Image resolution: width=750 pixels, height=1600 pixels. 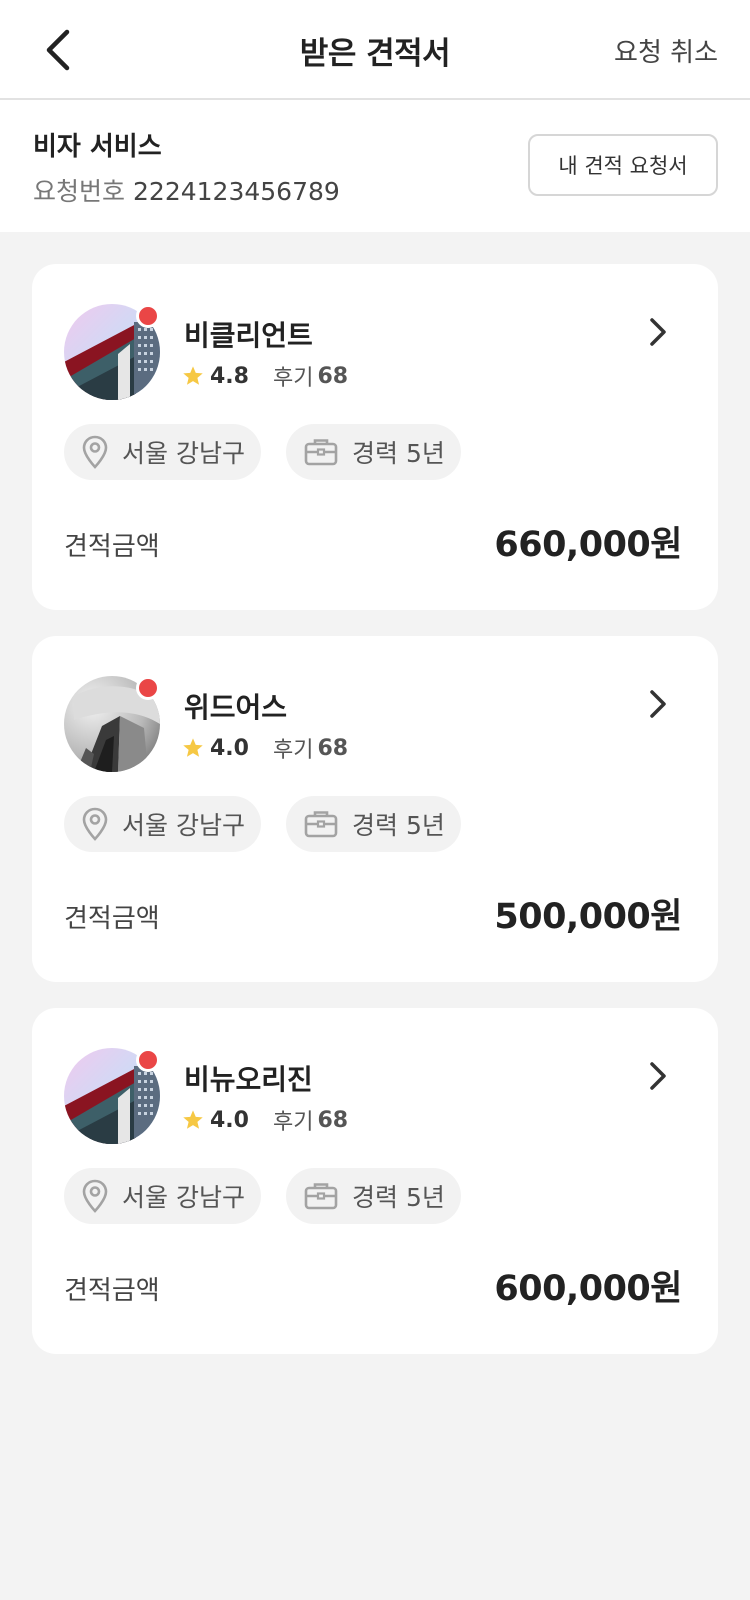 I want to click on request-number-row: 요청번호 2224123456789, so click(x=186, y=190).